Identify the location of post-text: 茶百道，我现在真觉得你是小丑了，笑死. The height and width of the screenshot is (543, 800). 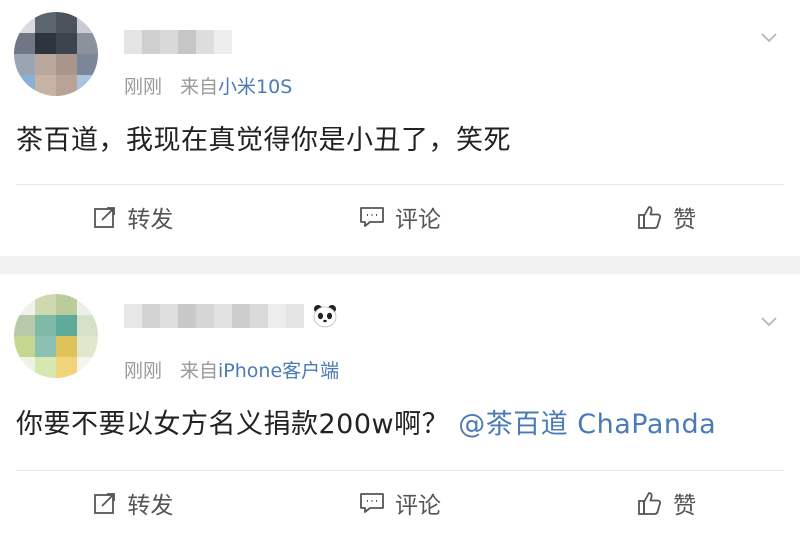
(263, 137).